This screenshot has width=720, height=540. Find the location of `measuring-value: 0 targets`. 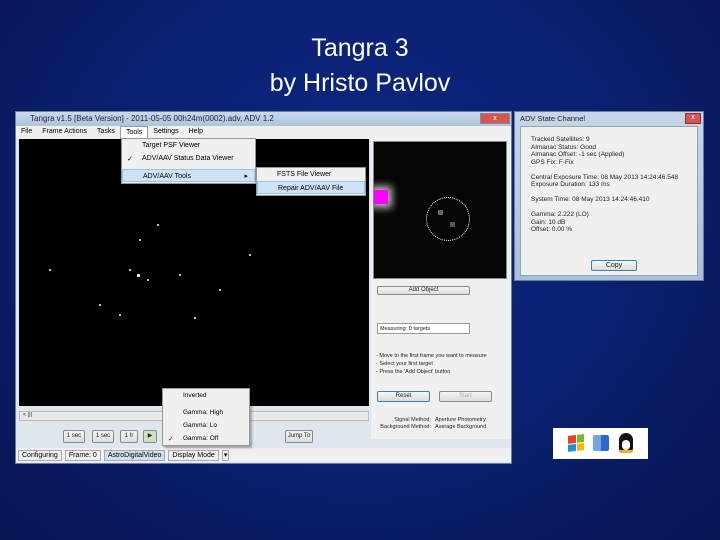

measuring-value: 0 targets is located at coordinates (419, 329).